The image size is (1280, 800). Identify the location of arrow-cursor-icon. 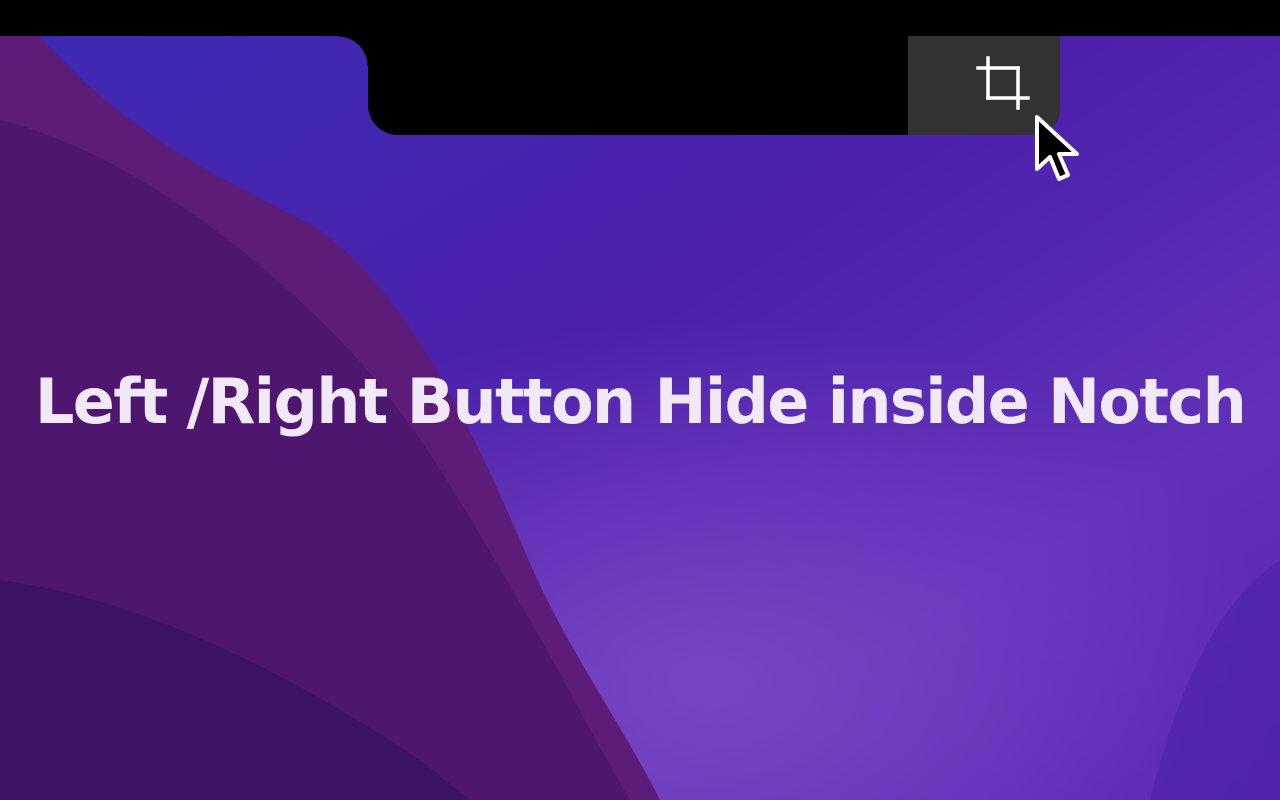
(1057, 148).